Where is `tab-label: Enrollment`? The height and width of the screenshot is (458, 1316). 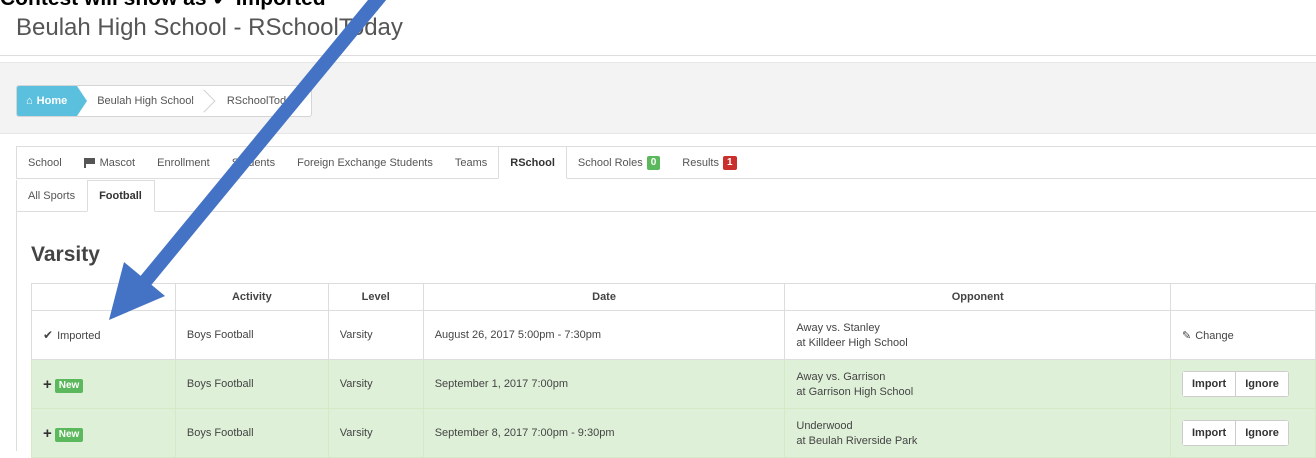 tab-label: Enrollment is located at coordinates (183, 162).